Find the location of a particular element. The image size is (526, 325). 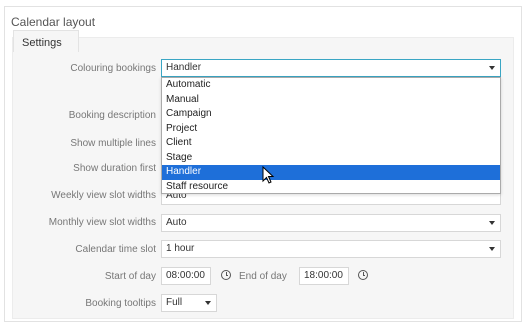

dropdown-option-manual: Manual is located at coordinates (331, 100).